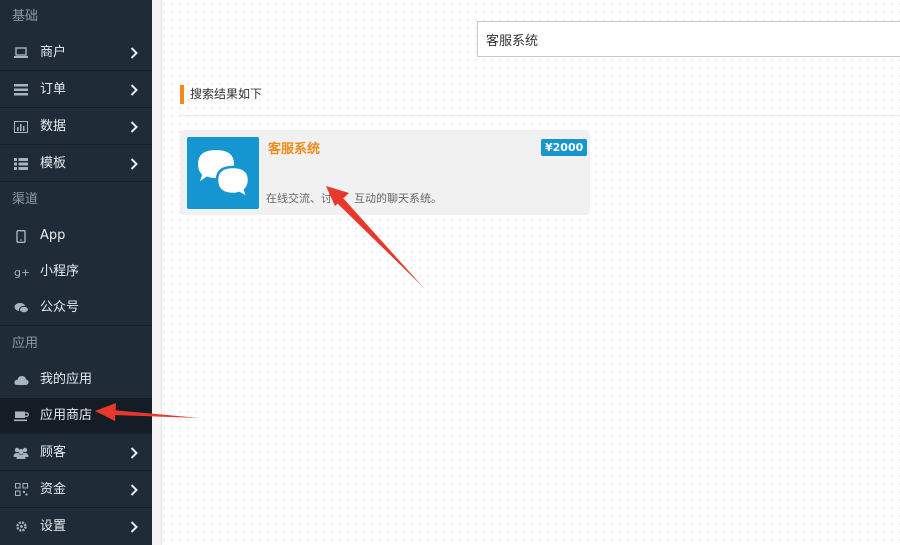 The image size is (900, 545). Describe the element at coordinates (25, 343) in the screenshot. I see `group-title-apps: 应用` at that location.